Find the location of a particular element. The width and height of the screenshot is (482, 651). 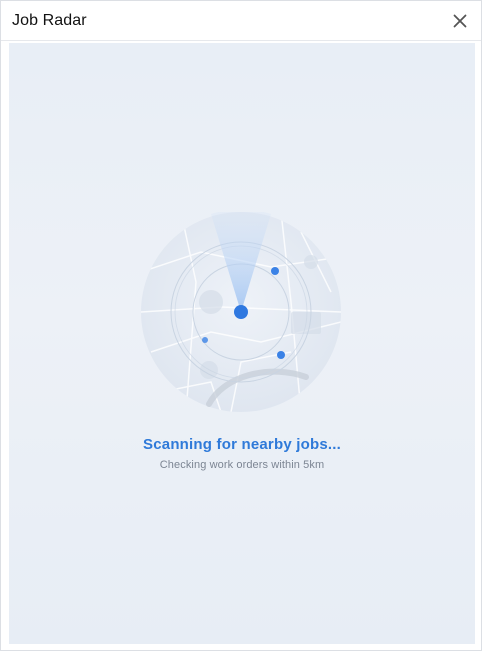

radar-display is located at coordinates (241, 310).